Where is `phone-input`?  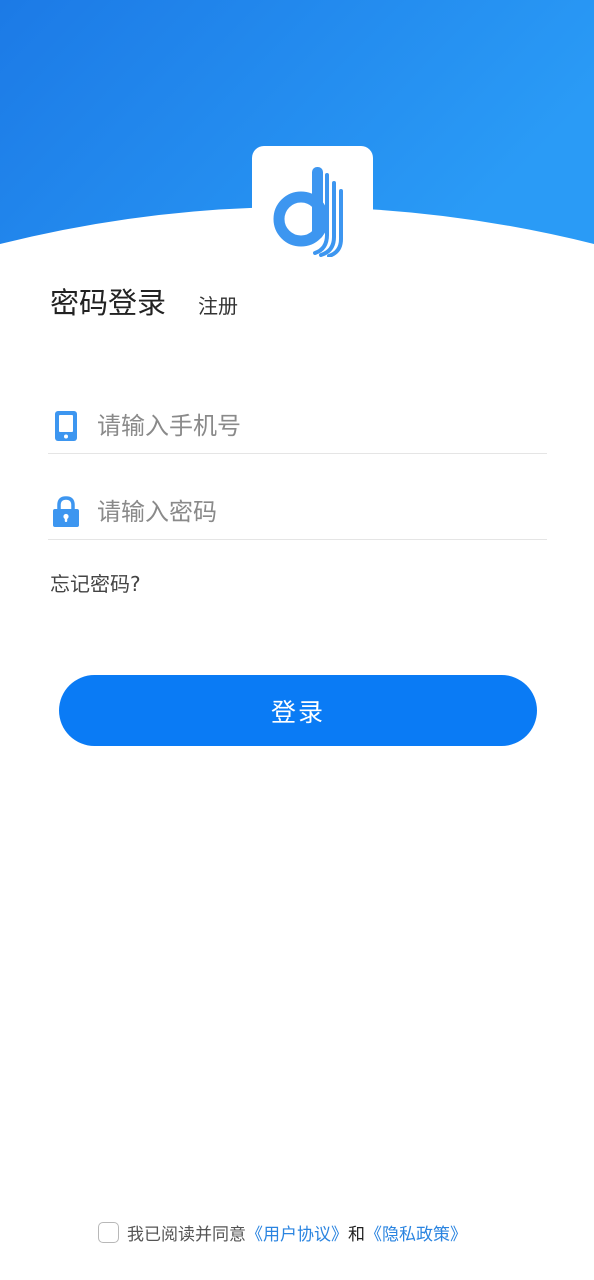 phone-input is located at coordinates (307, 425).